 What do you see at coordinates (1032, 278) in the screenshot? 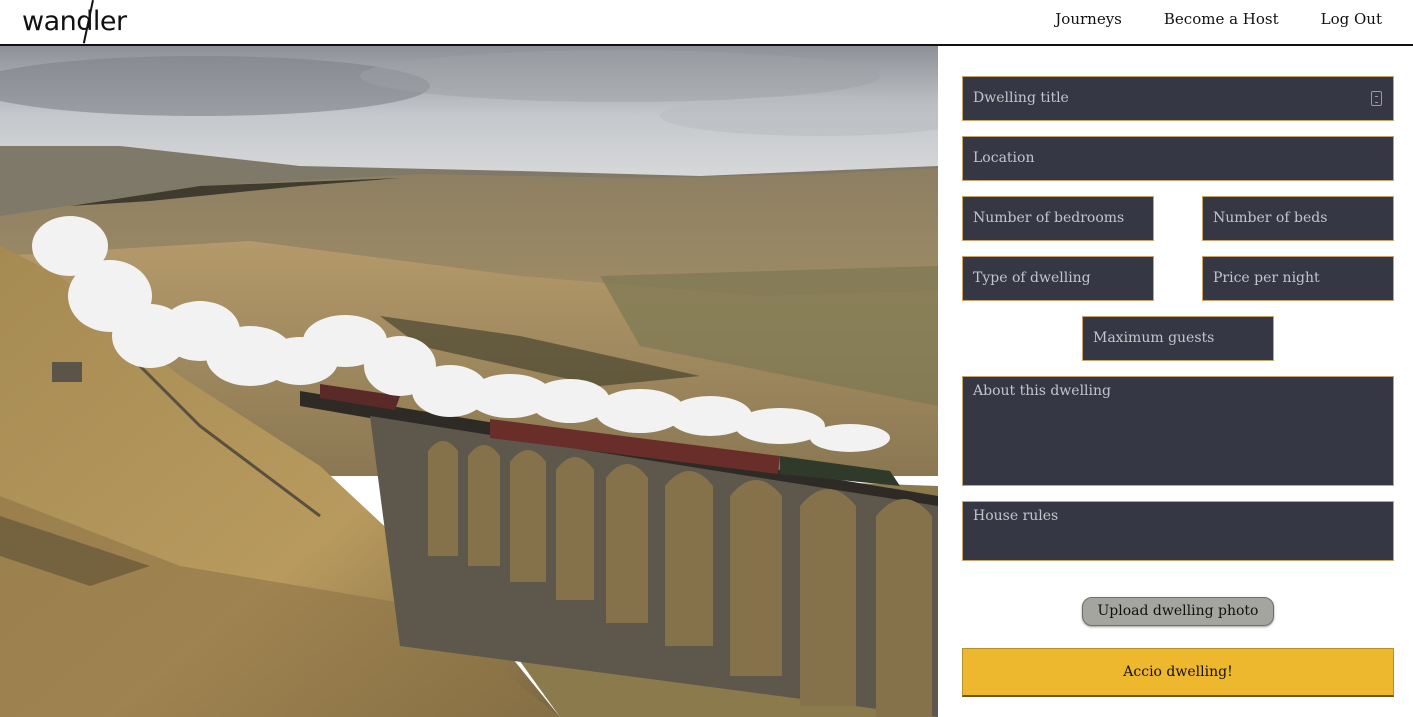
I see `dwelling-type-placeholder: Type of dwelling` at bounding box center [1032, 278].